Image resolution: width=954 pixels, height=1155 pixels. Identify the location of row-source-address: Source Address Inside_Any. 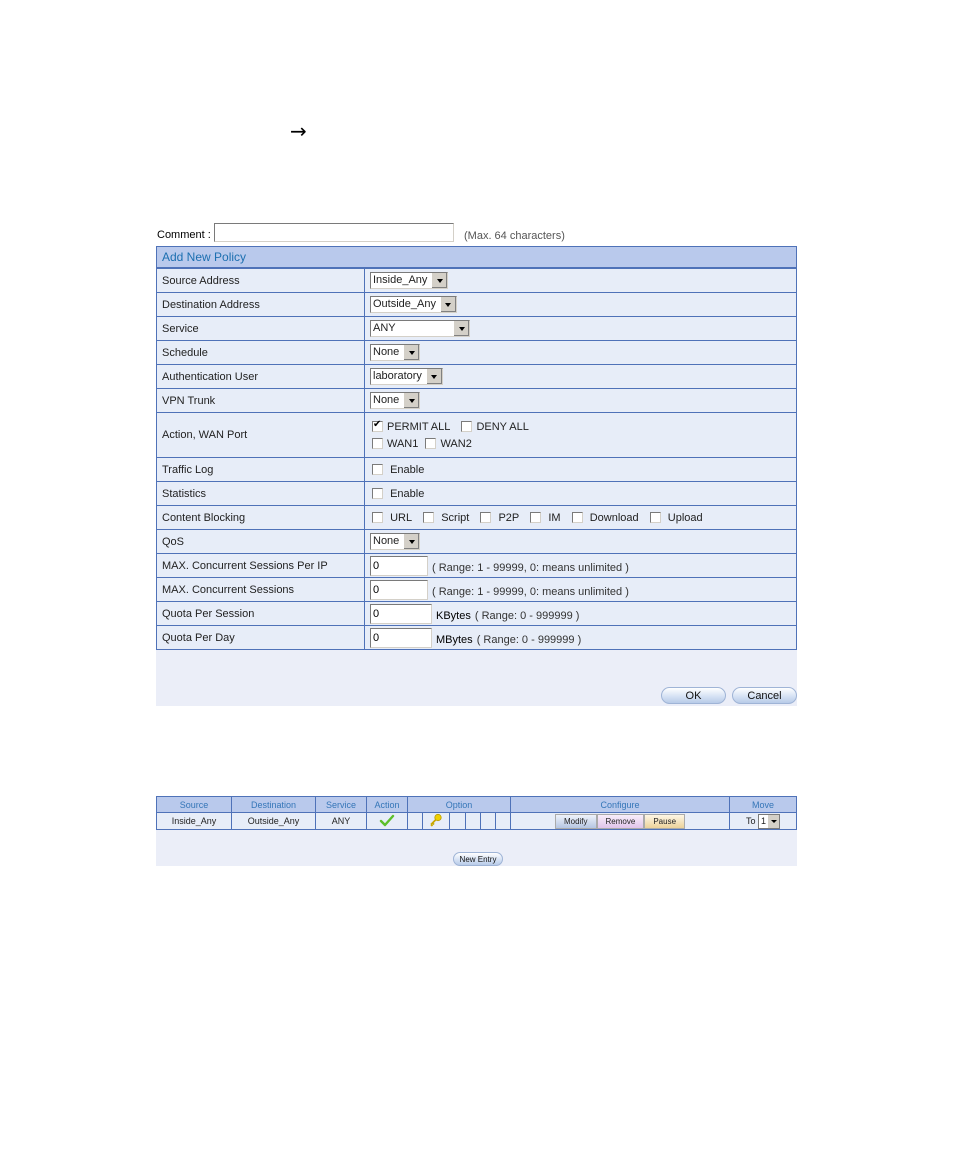
(476, 280).